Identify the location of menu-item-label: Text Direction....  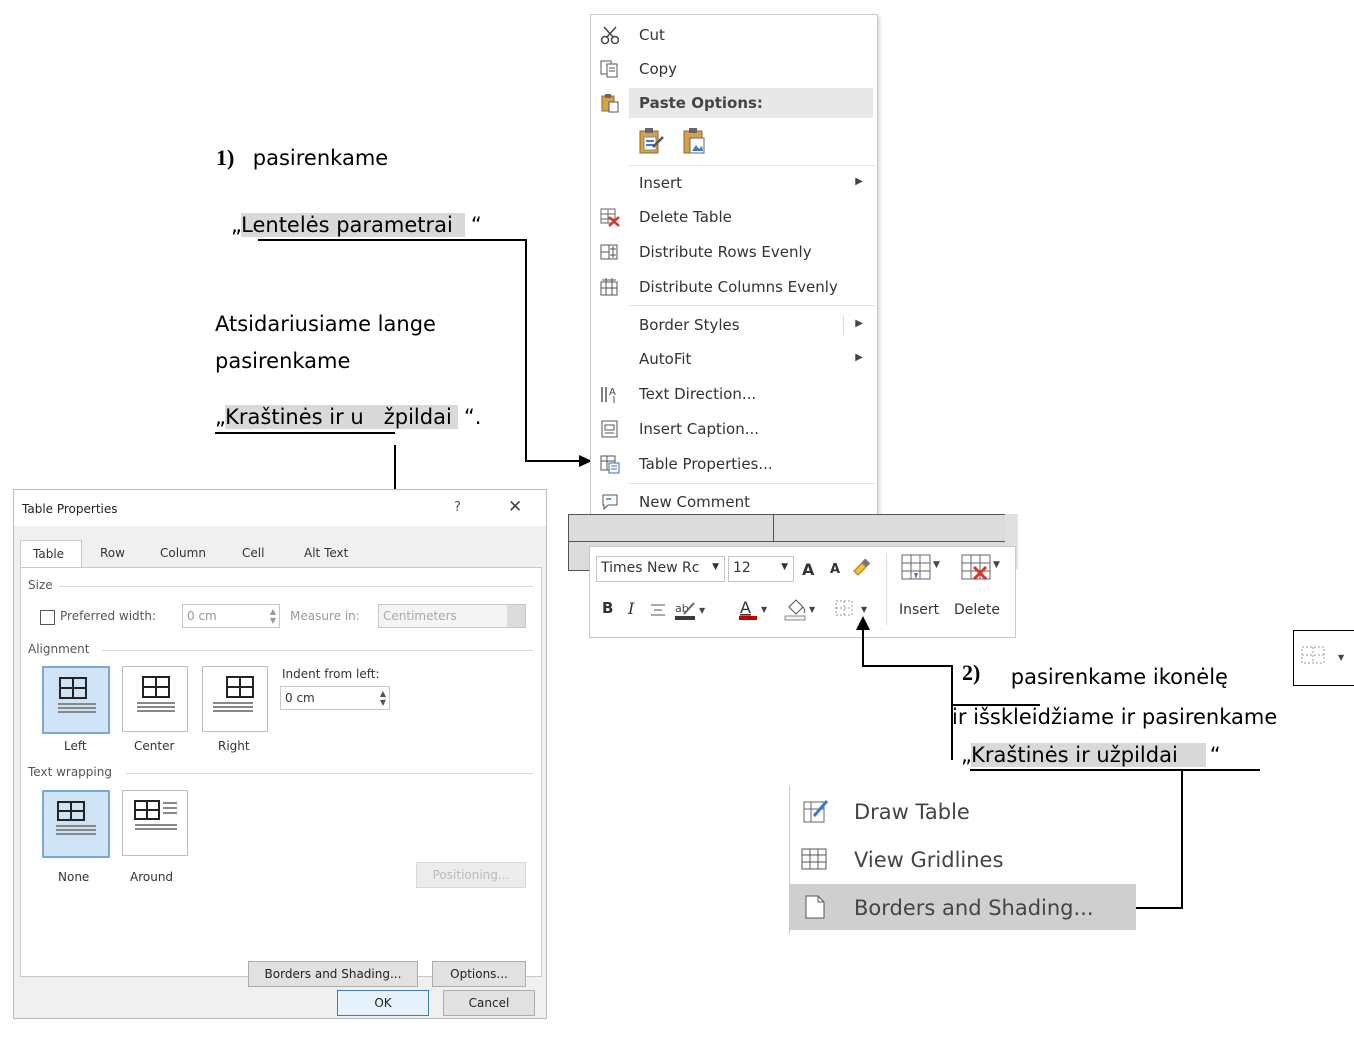
(698, 394).